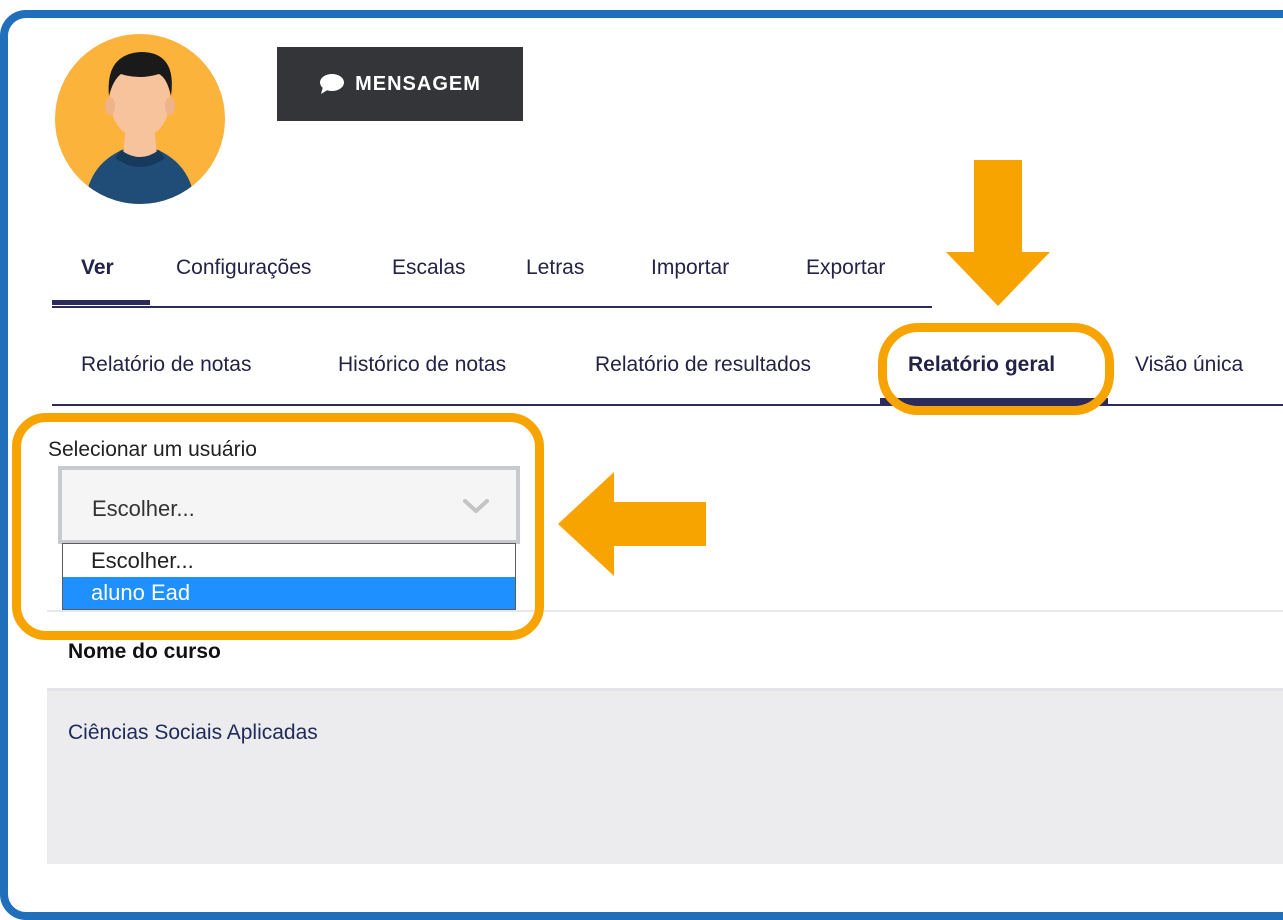  What do you see at coordinates (690, 268) in the screenshot?
I see `tab-importar: Importar` at bounding box center [690, 268].